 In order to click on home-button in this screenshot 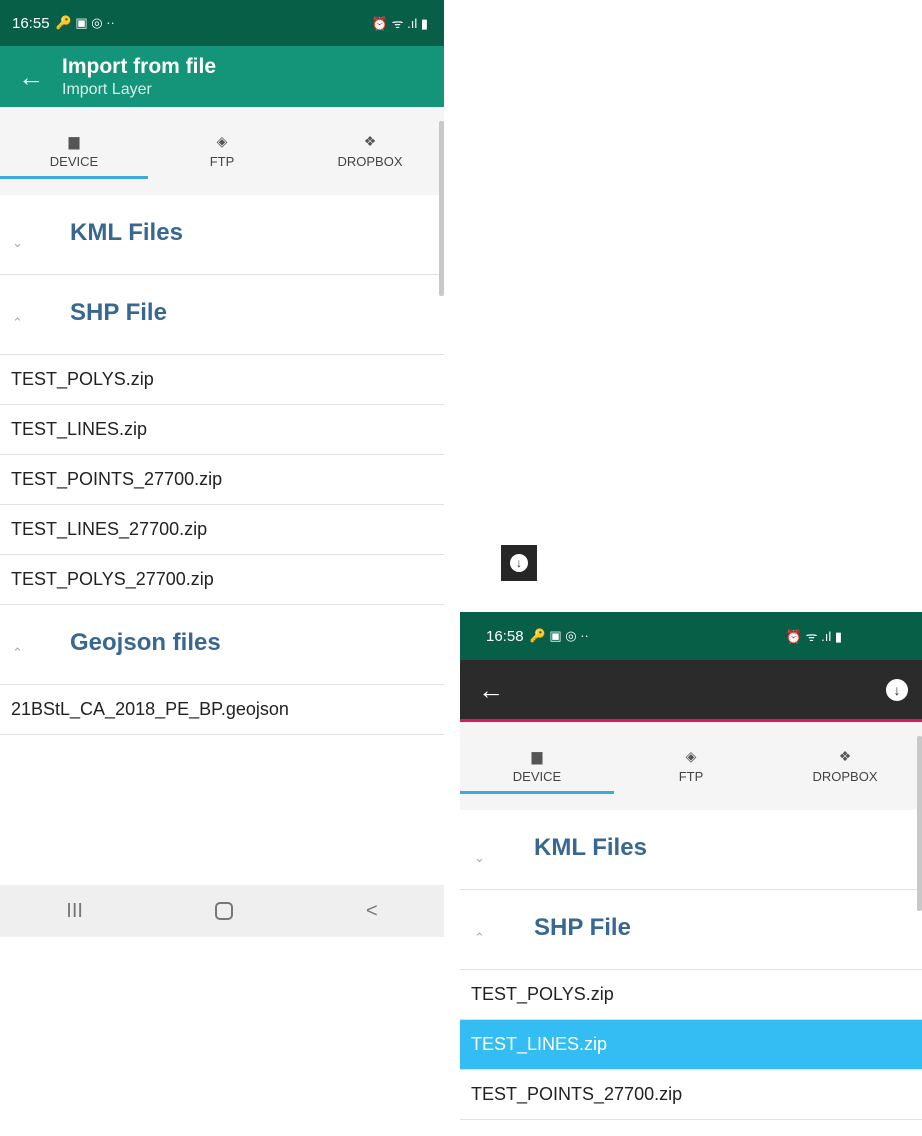, I will do `click(224, 911)`.